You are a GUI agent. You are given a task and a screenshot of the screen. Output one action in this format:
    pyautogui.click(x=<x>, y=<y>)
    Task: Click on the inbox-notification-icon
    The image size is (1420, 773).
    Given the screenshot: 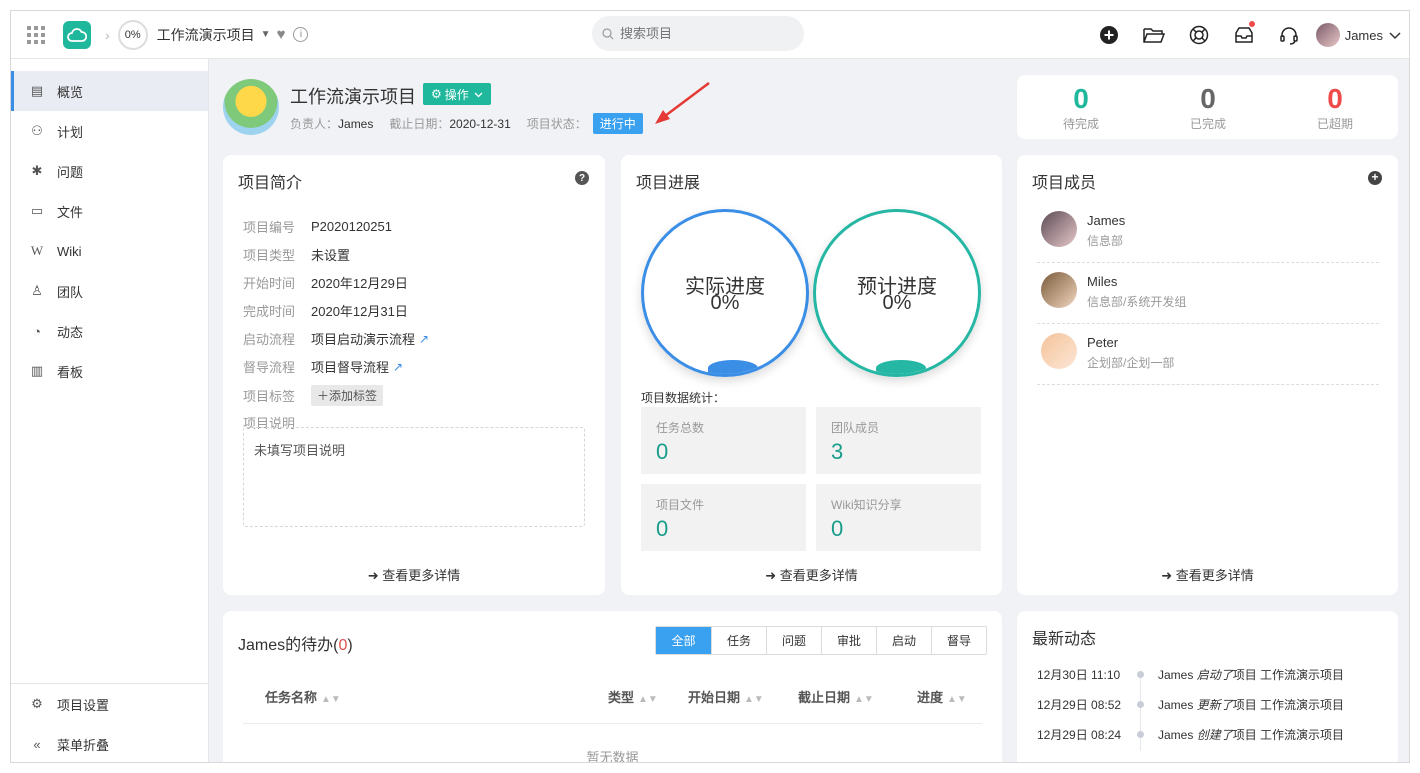 What is the action you would take?
    pyautogui.click(x=1244, y=35)
    